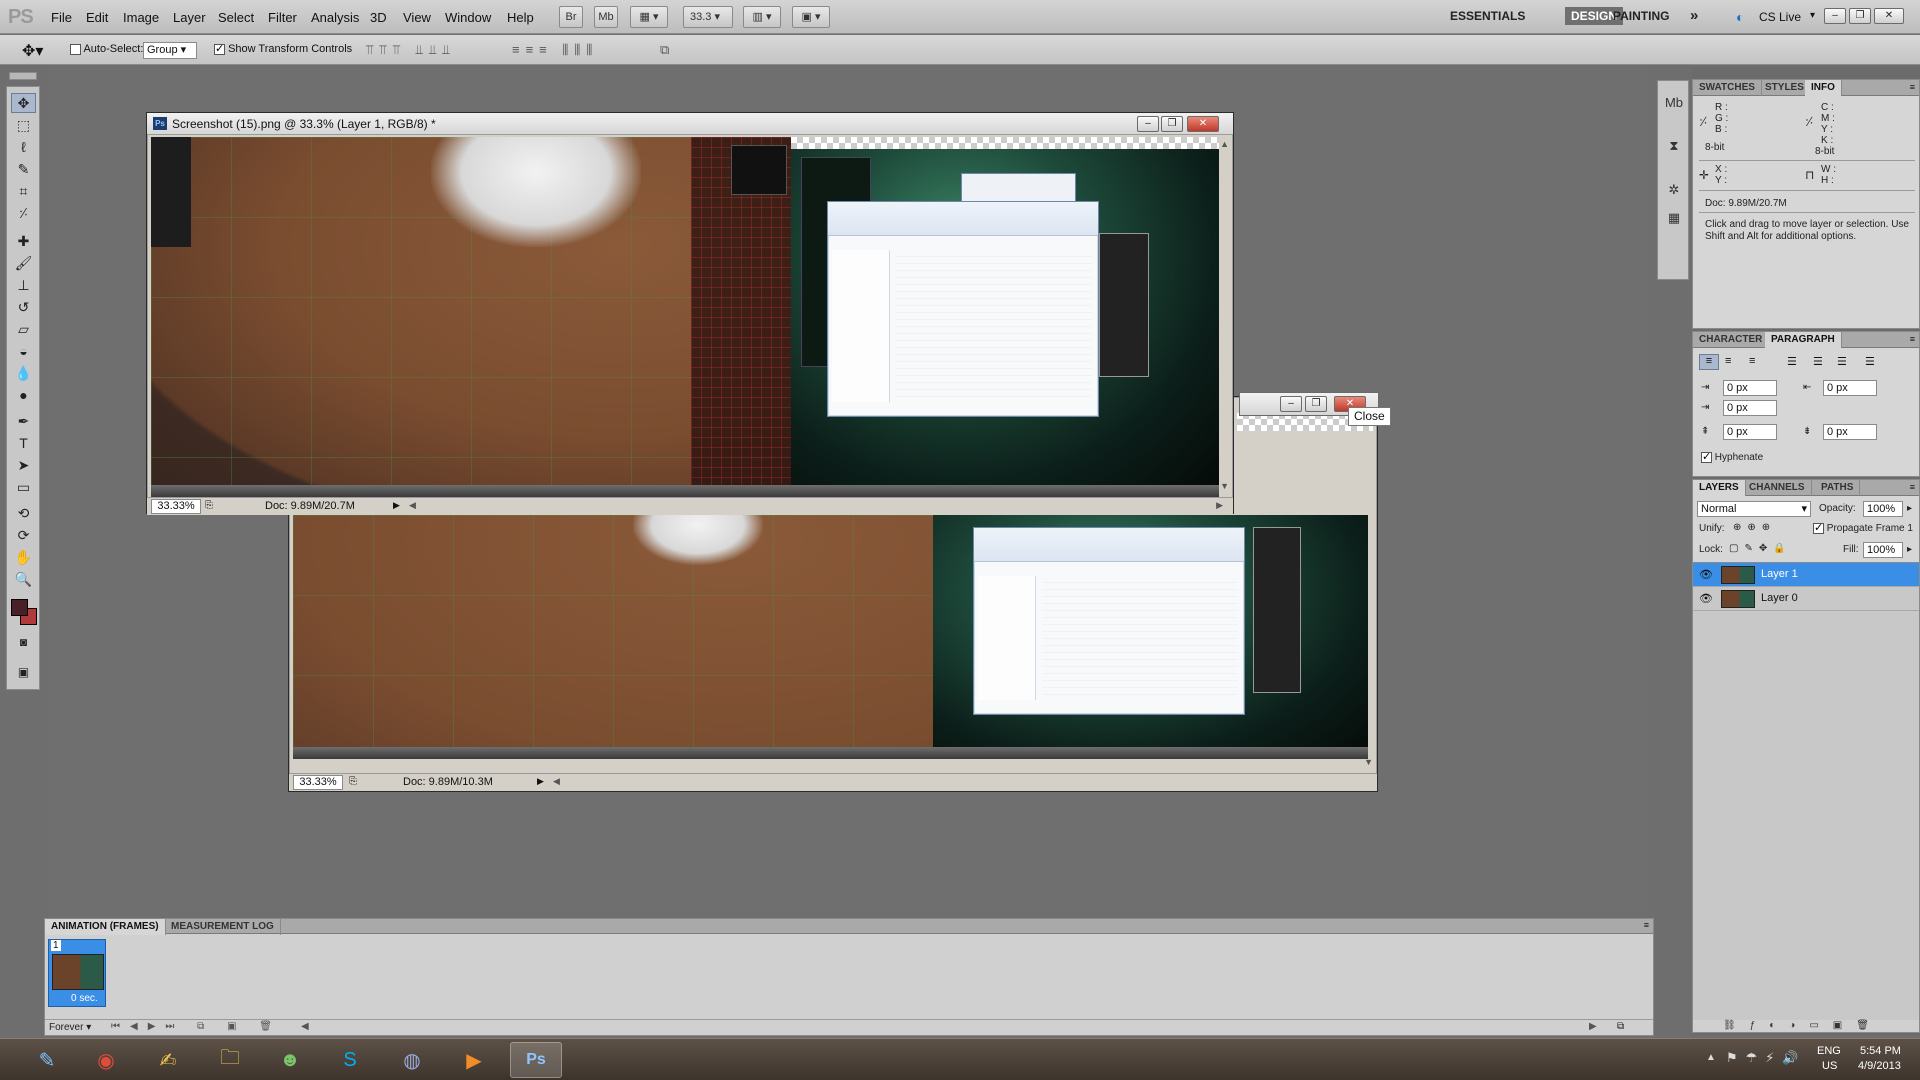 This screenshot has height=1080, width=1920. Describe the element at coordinates (1674, 102) in the screenshot. I see `bridge-panel-icon: Mb` at that location.